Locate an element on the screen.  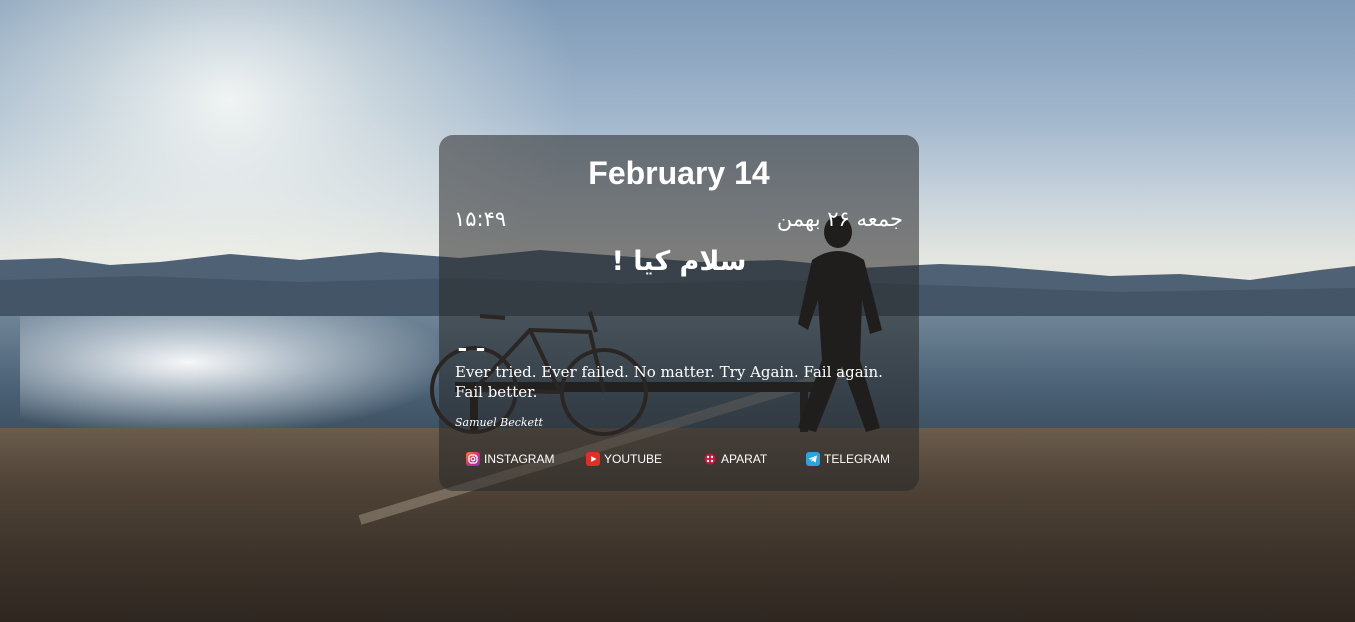
social-links: INSTAGRAM YOUTUBE APARAT TELEGRAM is located at coordinates (679, 459).